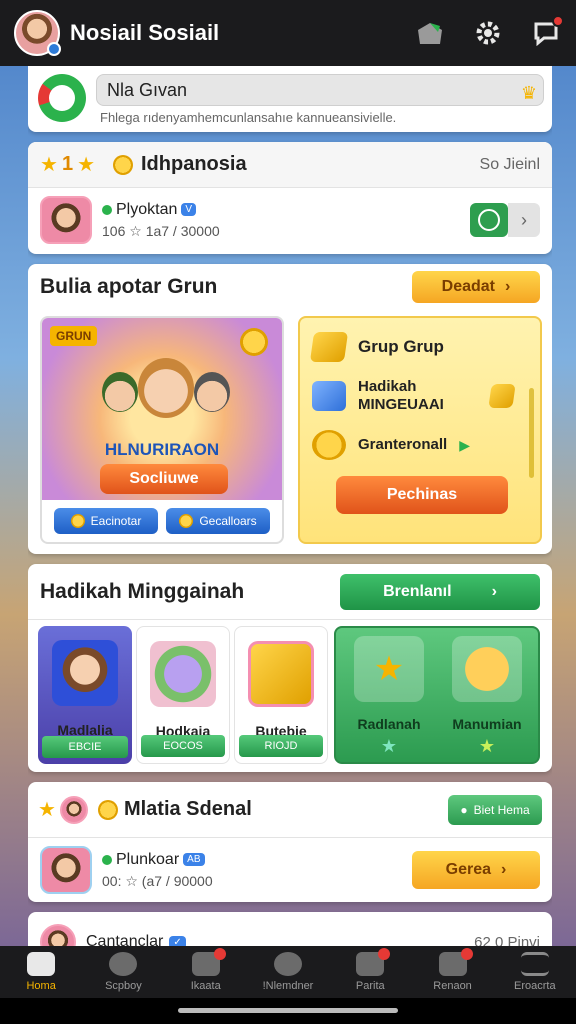  Describe the element at coordinates (142, 591) in the screenshot. I see `gifts-title: Hadikah Minggainah` at that location.